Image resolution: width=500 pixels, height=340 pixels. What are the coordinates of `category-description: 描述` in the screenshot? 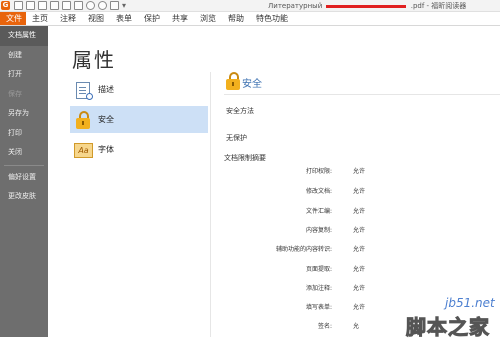 It's located at (139, 89).